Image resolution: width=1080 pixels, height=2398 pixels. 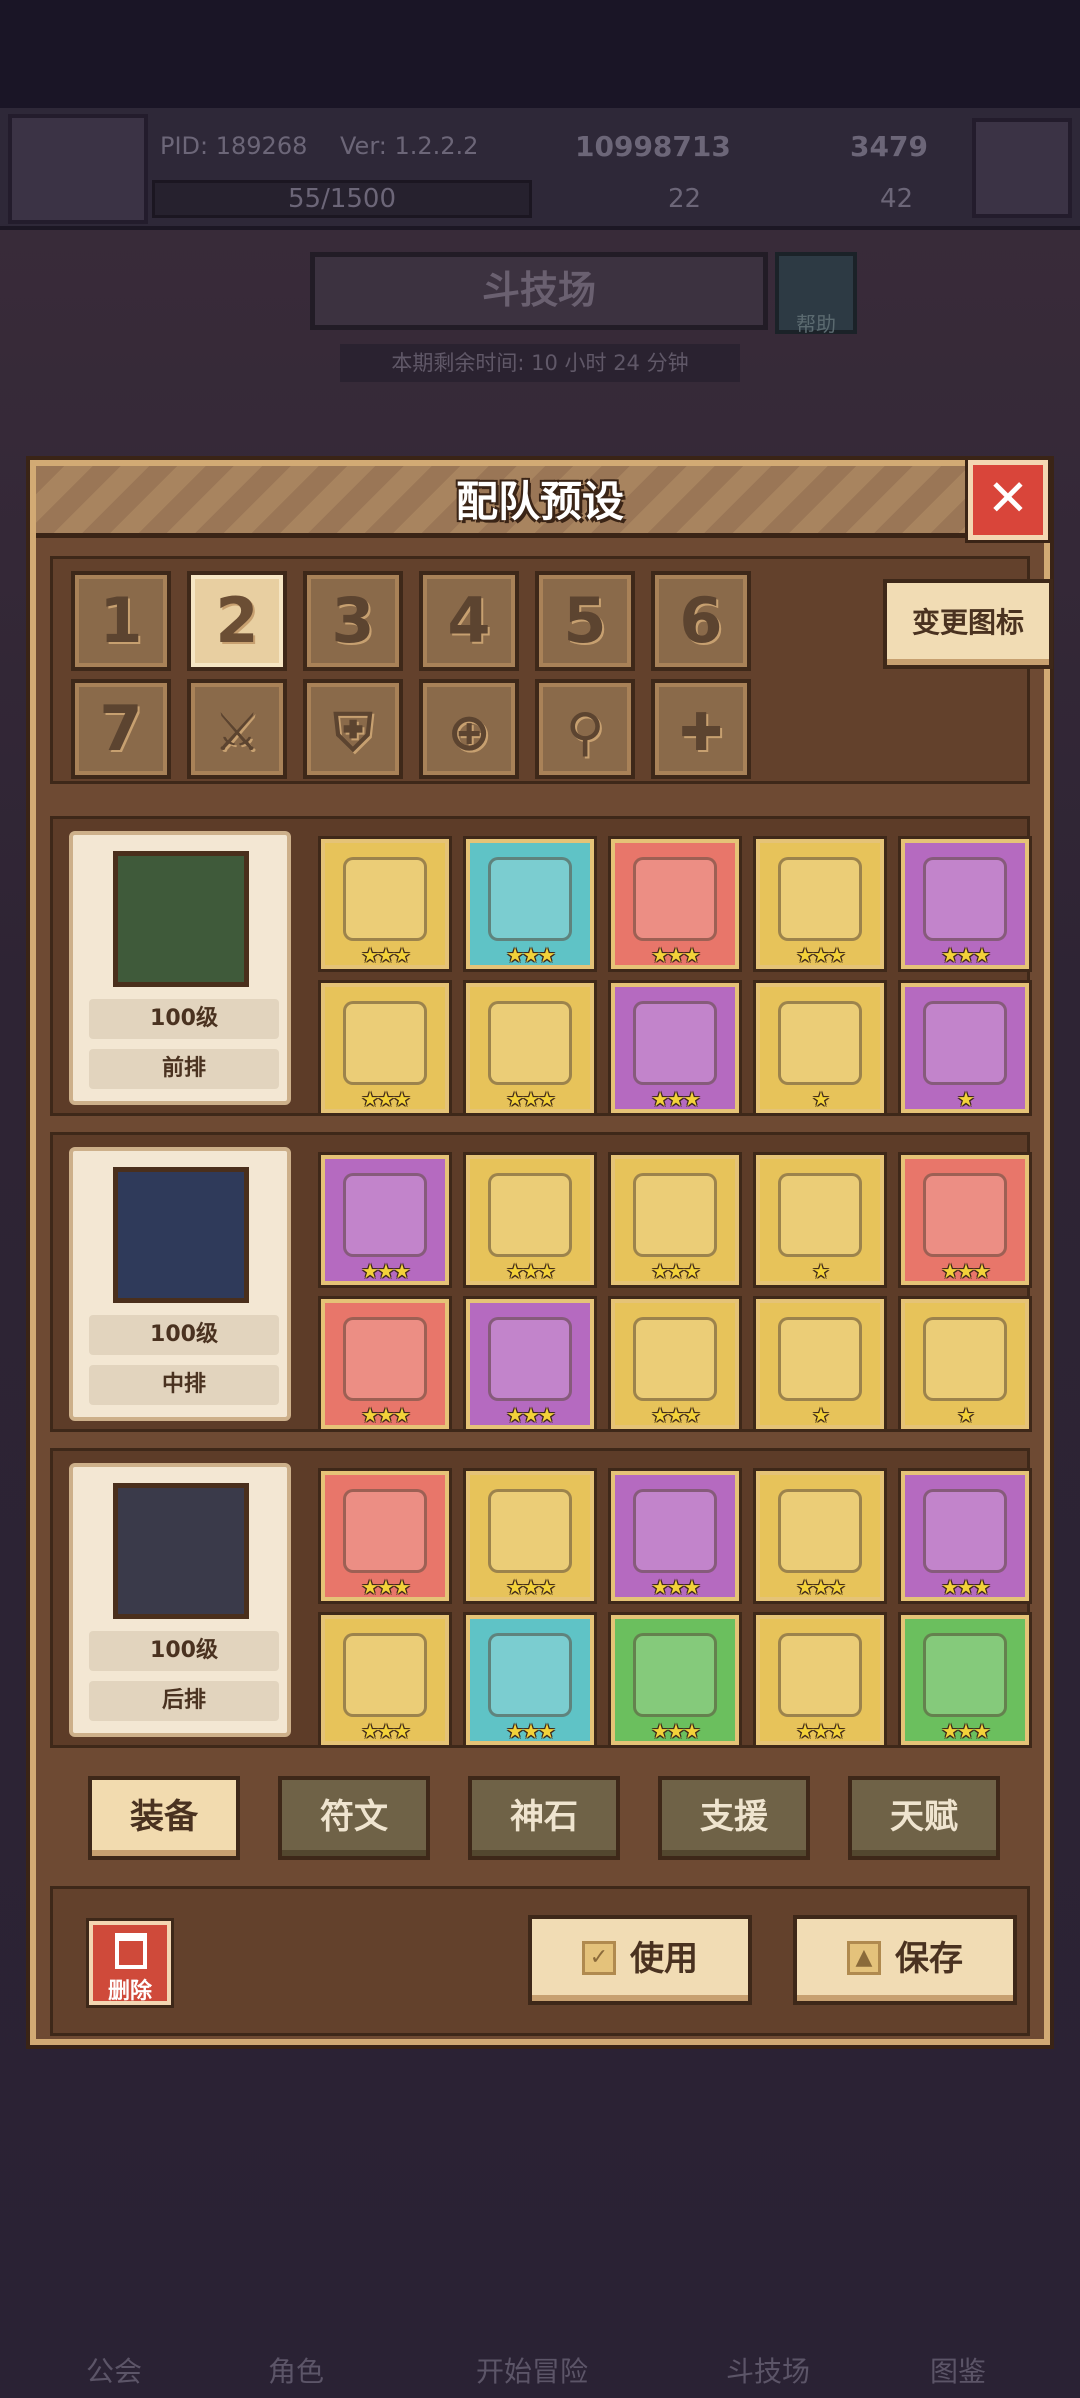 I want to click on hero-card: 100级前排, so click(x=180, y=968).